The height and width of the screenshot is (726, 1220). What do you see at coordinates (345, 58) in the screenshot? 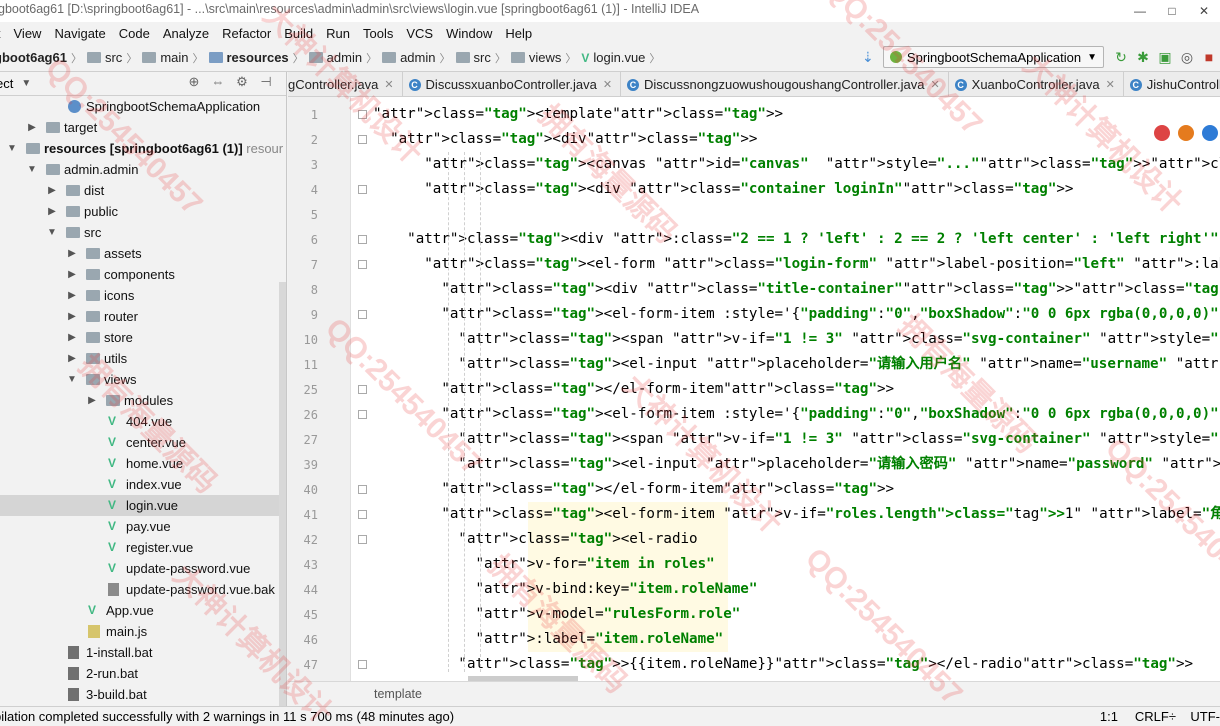
I see `breadcrumb-item: admin 〉` at bounding box center [345, 58].